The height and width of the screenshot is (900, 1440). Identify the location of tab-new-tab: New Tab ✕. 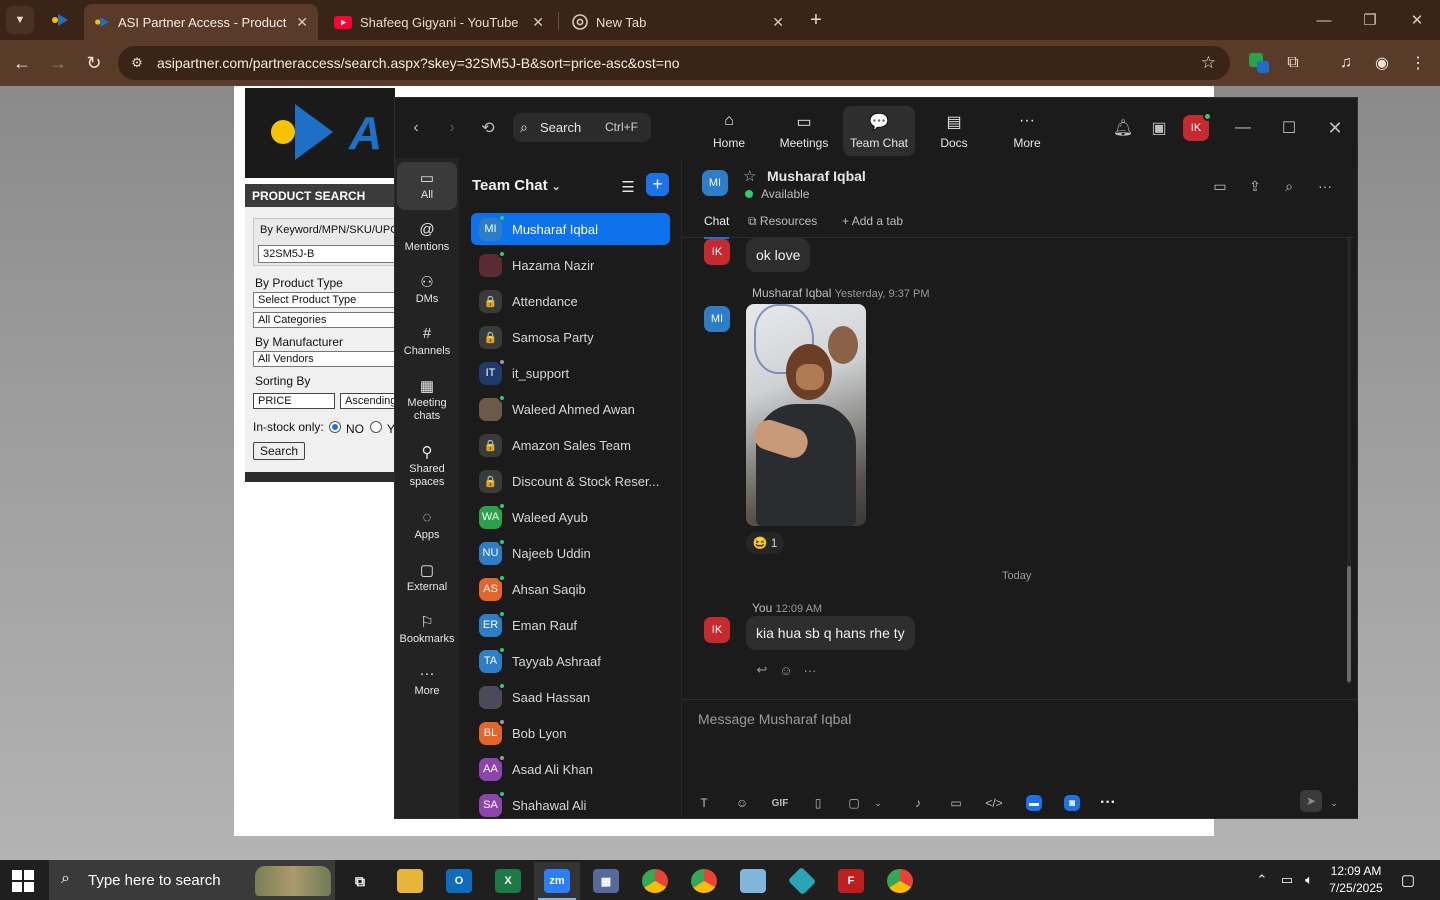
(678, 22).